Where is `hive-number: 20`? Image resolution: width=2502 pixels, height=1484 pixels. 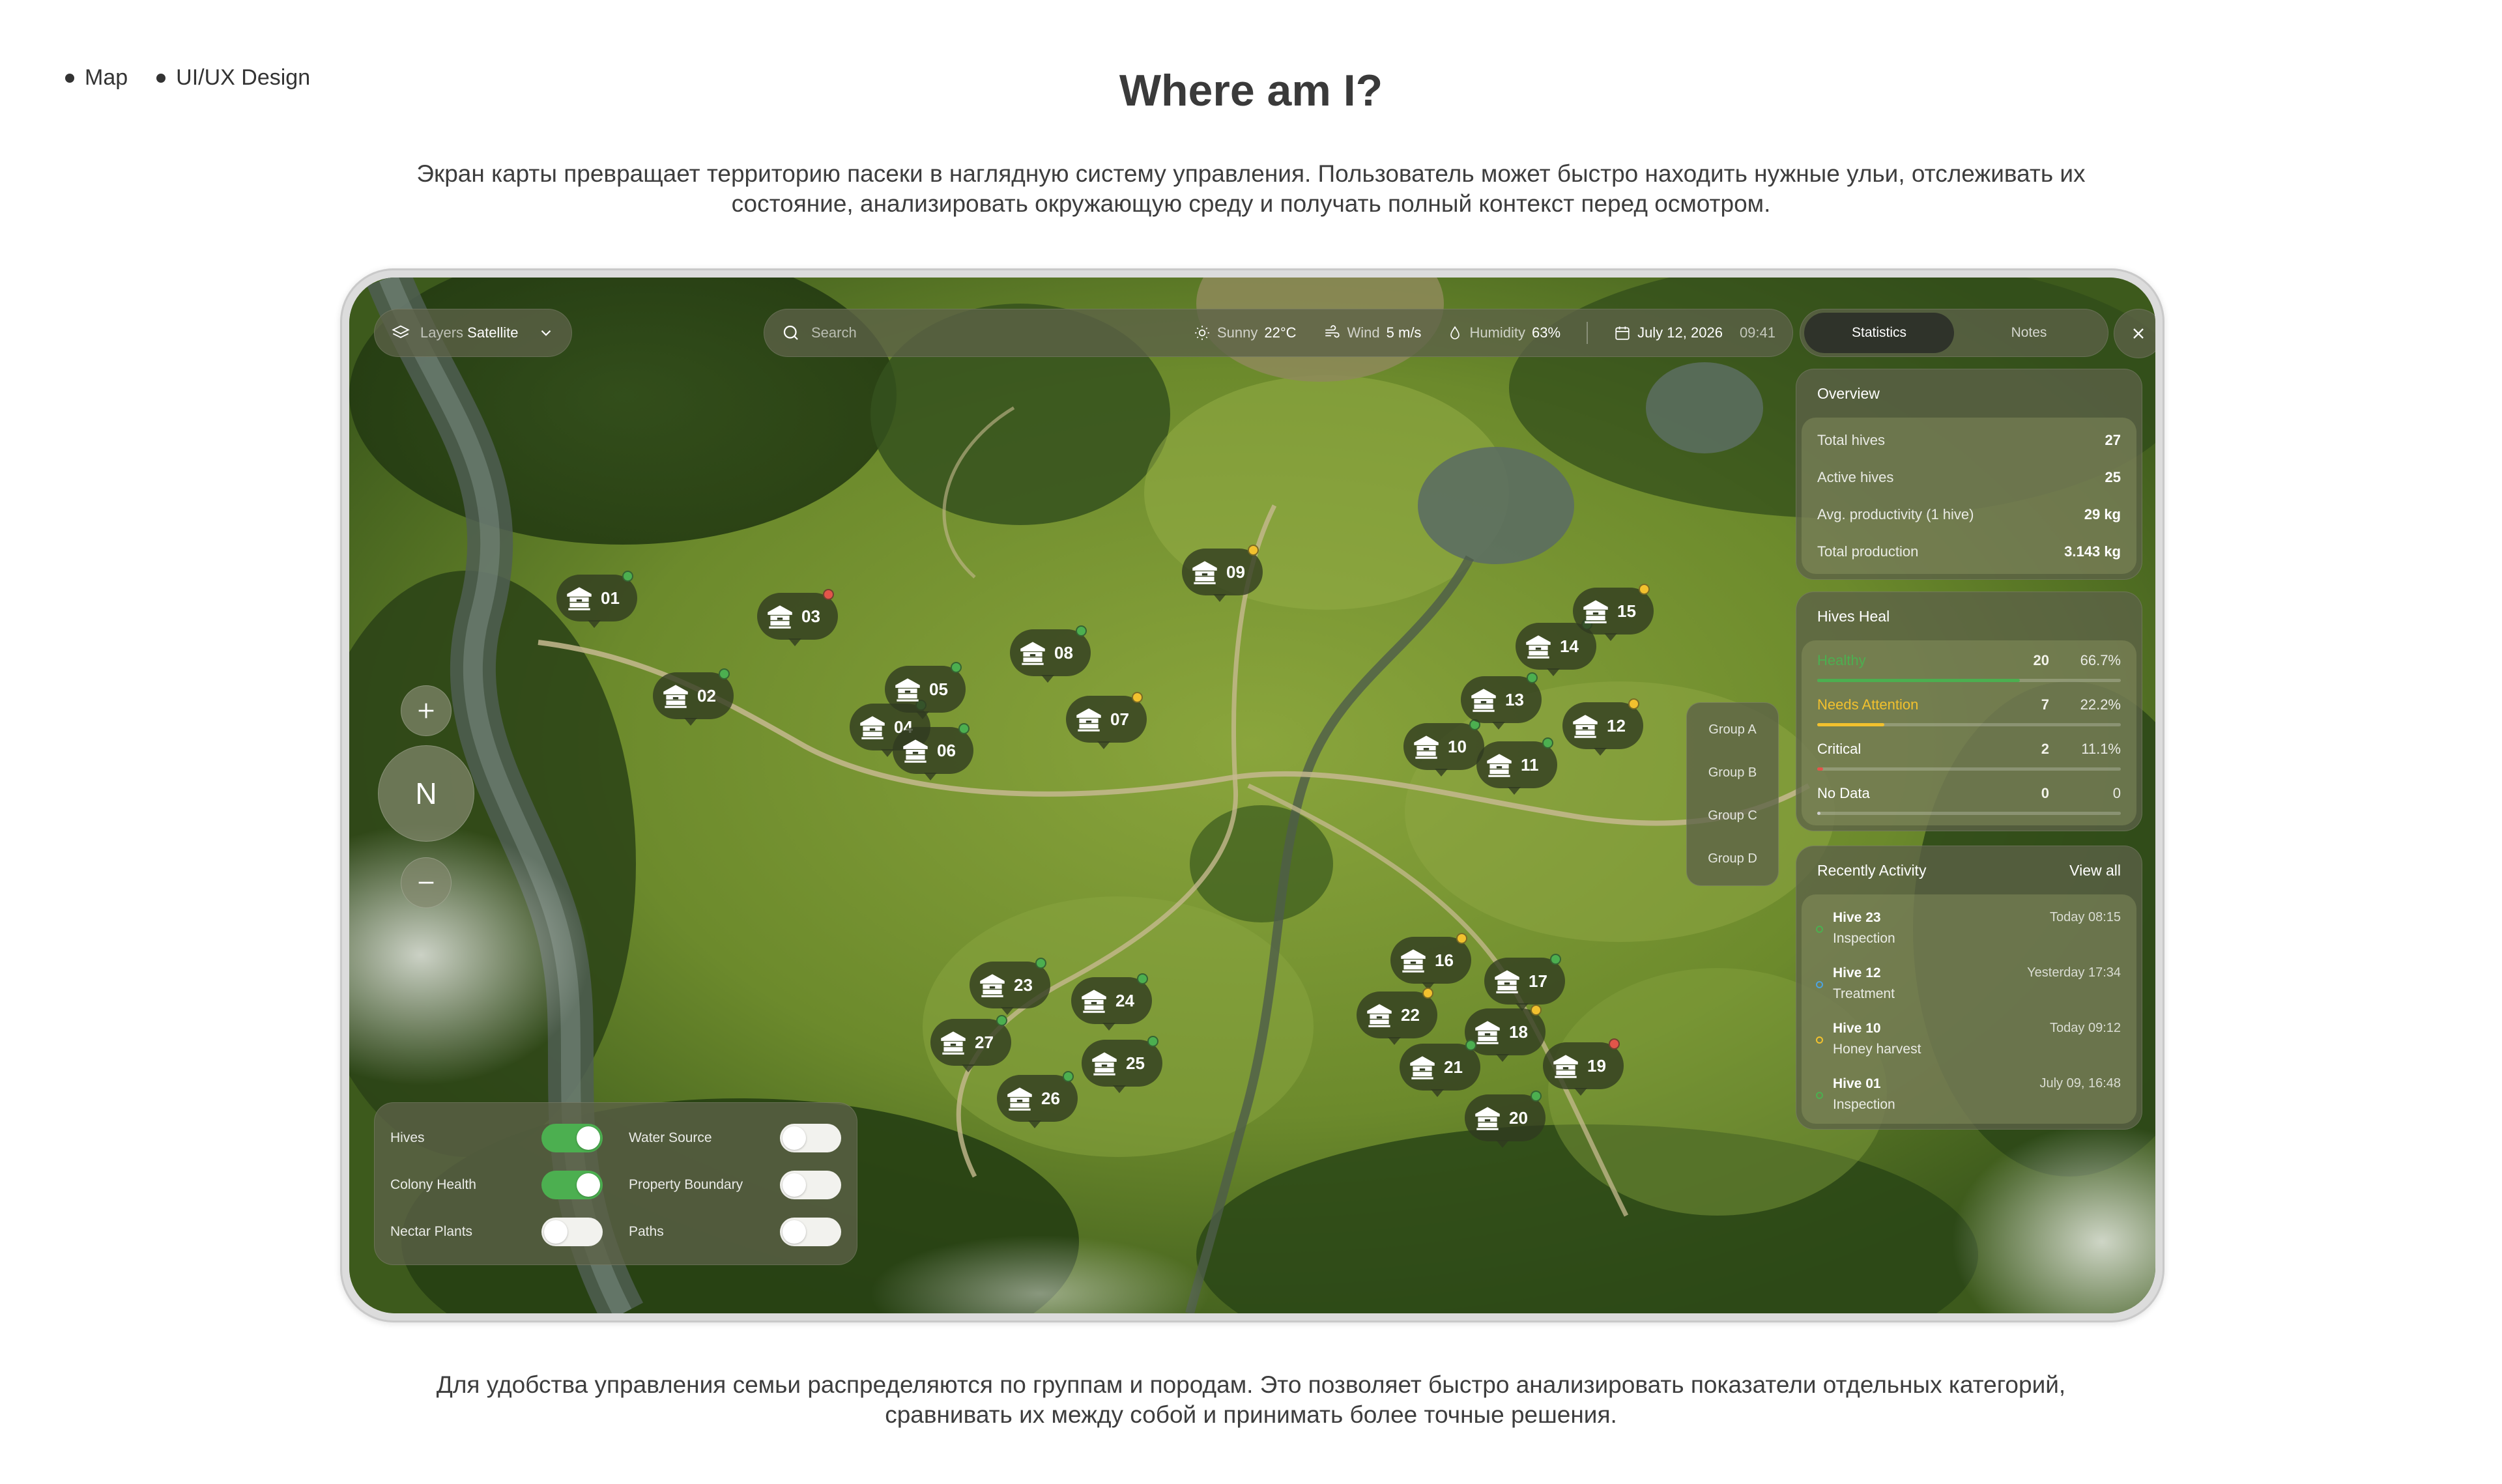 hive-number: 20 is located at coordinates (1518, 1118).